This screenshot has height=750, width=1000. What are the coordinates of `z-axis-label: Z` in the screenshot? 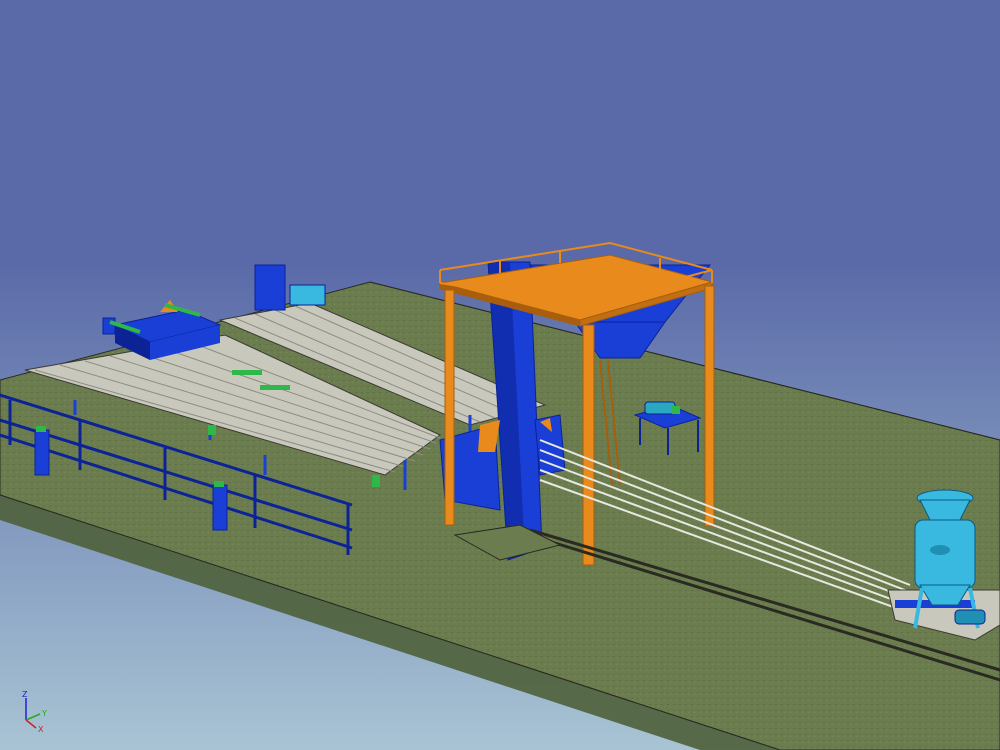 It's located at (25, 694).